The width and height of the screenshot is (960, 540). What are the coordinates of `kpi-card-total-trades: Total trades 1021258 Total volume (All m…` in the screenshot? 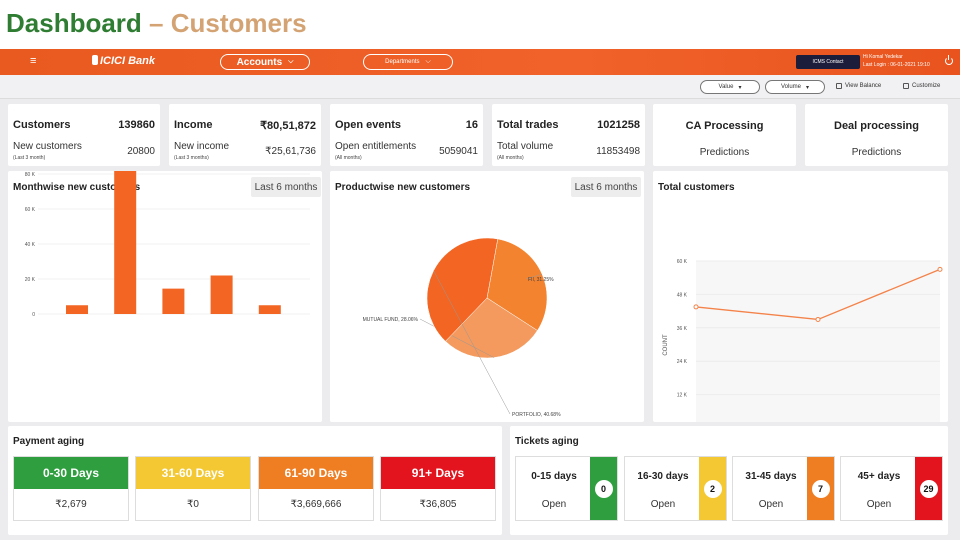 It's located at (568, 135).